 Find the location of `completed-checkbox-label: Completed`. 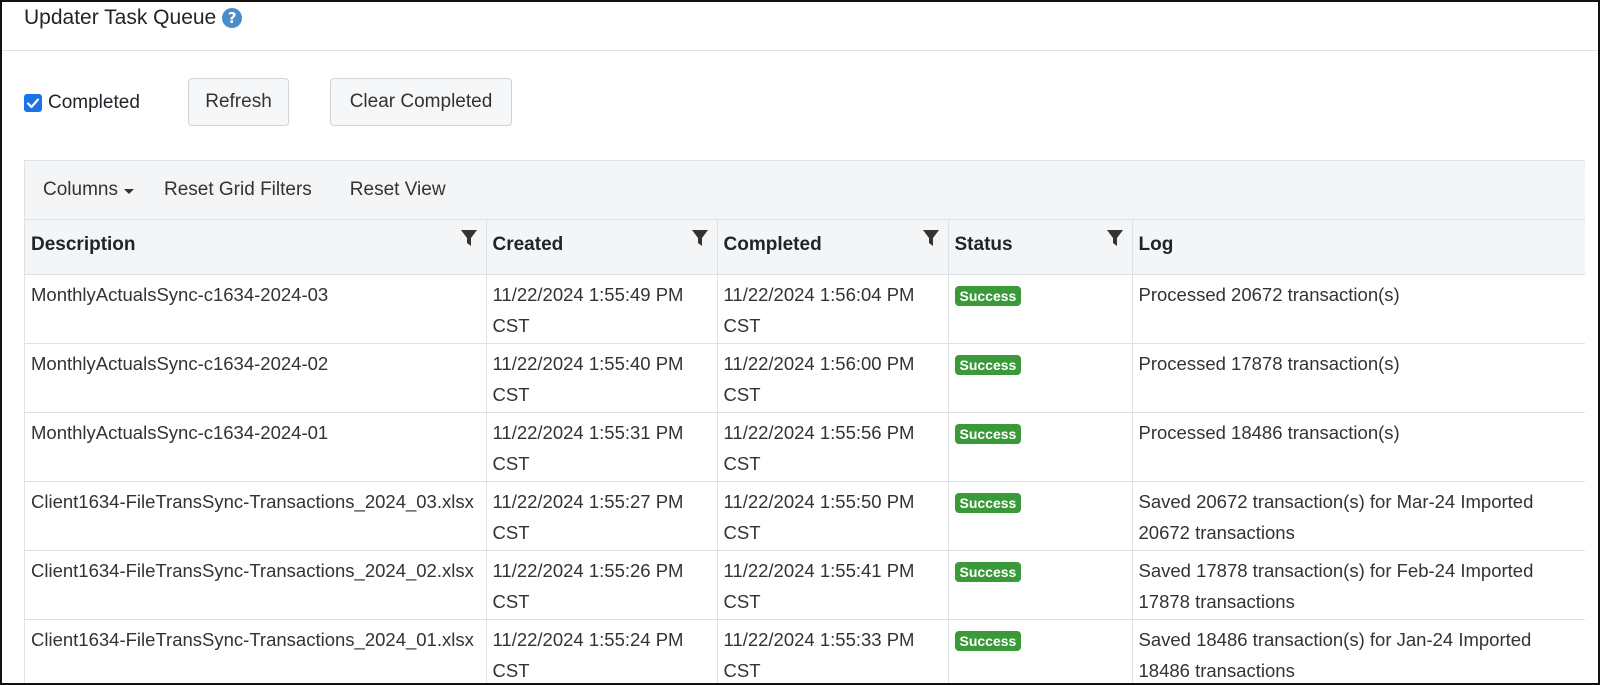

completed-checkbox-label: Completed is located at coordinates (94, 102).